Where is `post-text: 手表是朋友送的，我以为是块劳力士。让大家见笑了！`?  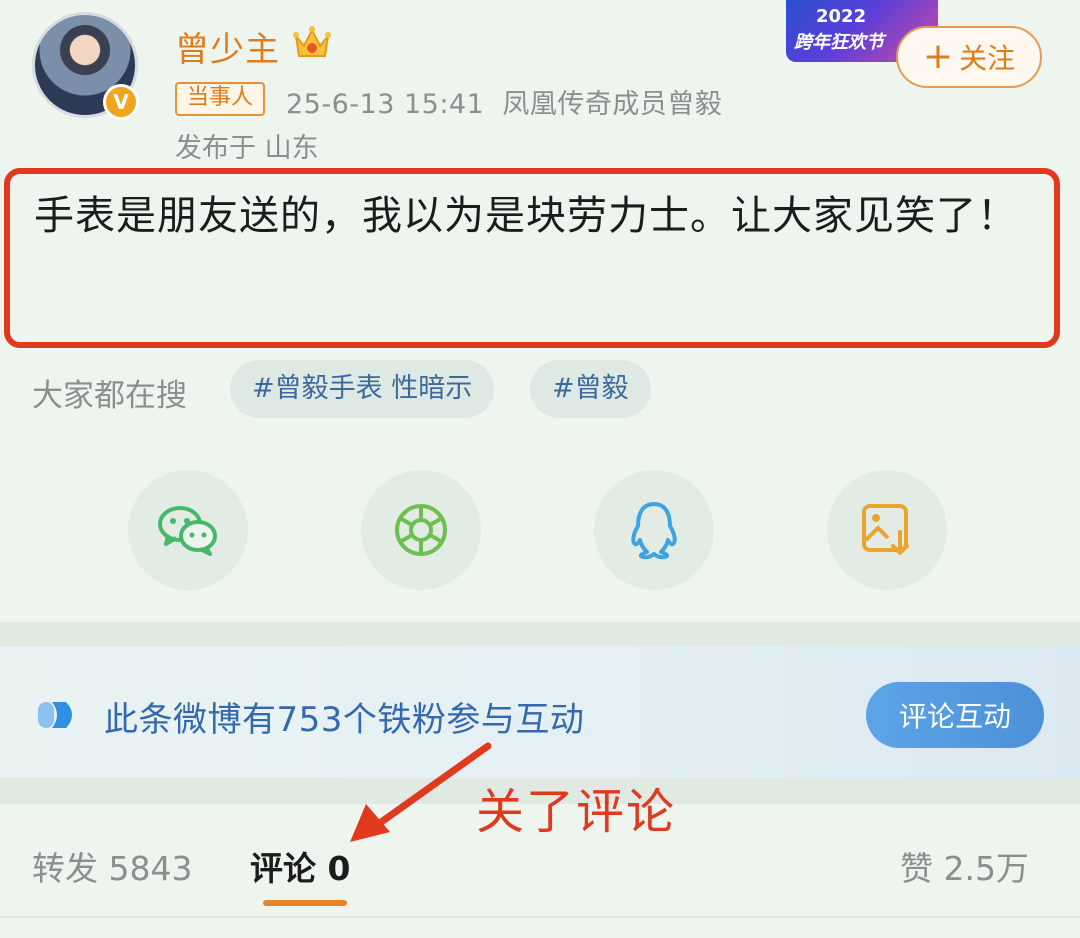 post-text: 手表是朋友送的，我以为是块劳力士。让大家见笑了！ is located at coordinates (526, 216).